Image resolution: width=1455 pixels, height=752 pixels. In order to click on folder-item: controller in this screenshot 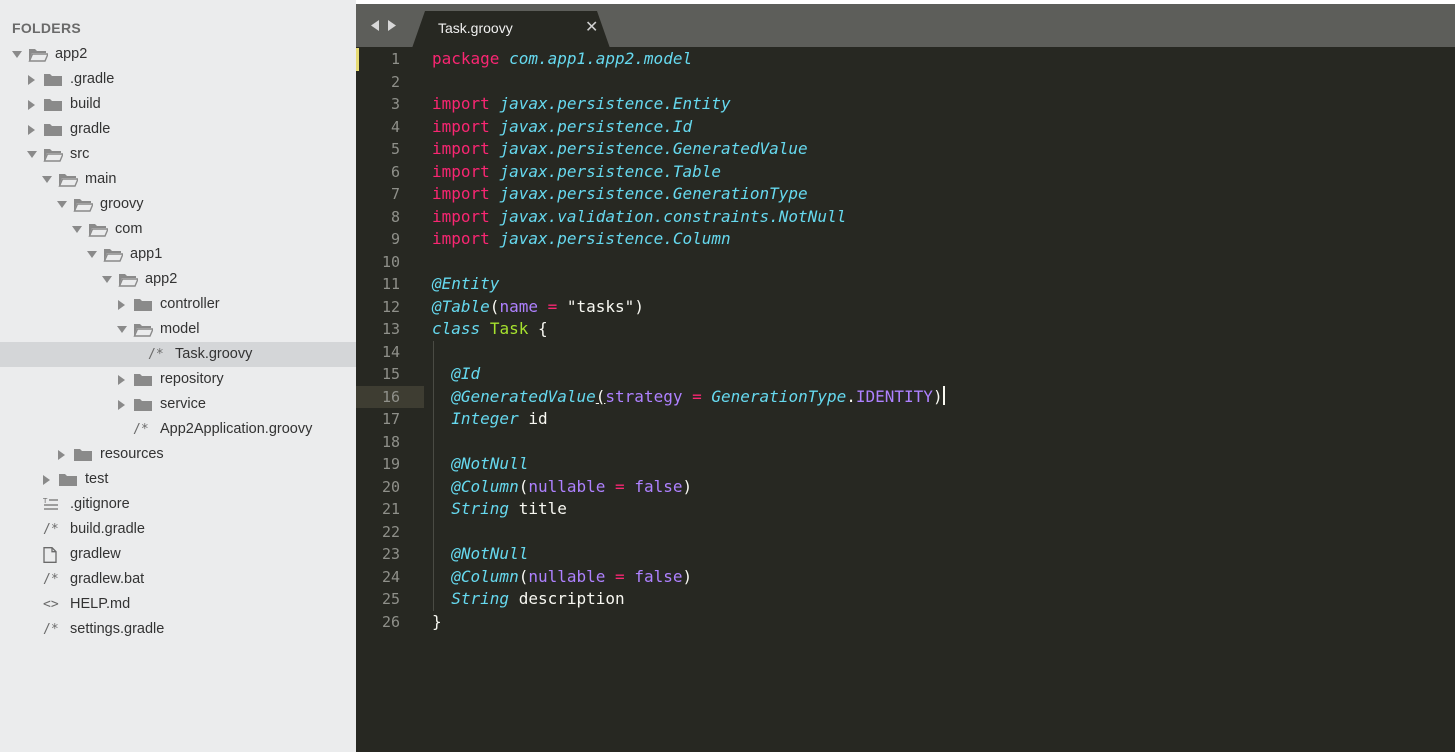, I will do `click(178, 304)`.